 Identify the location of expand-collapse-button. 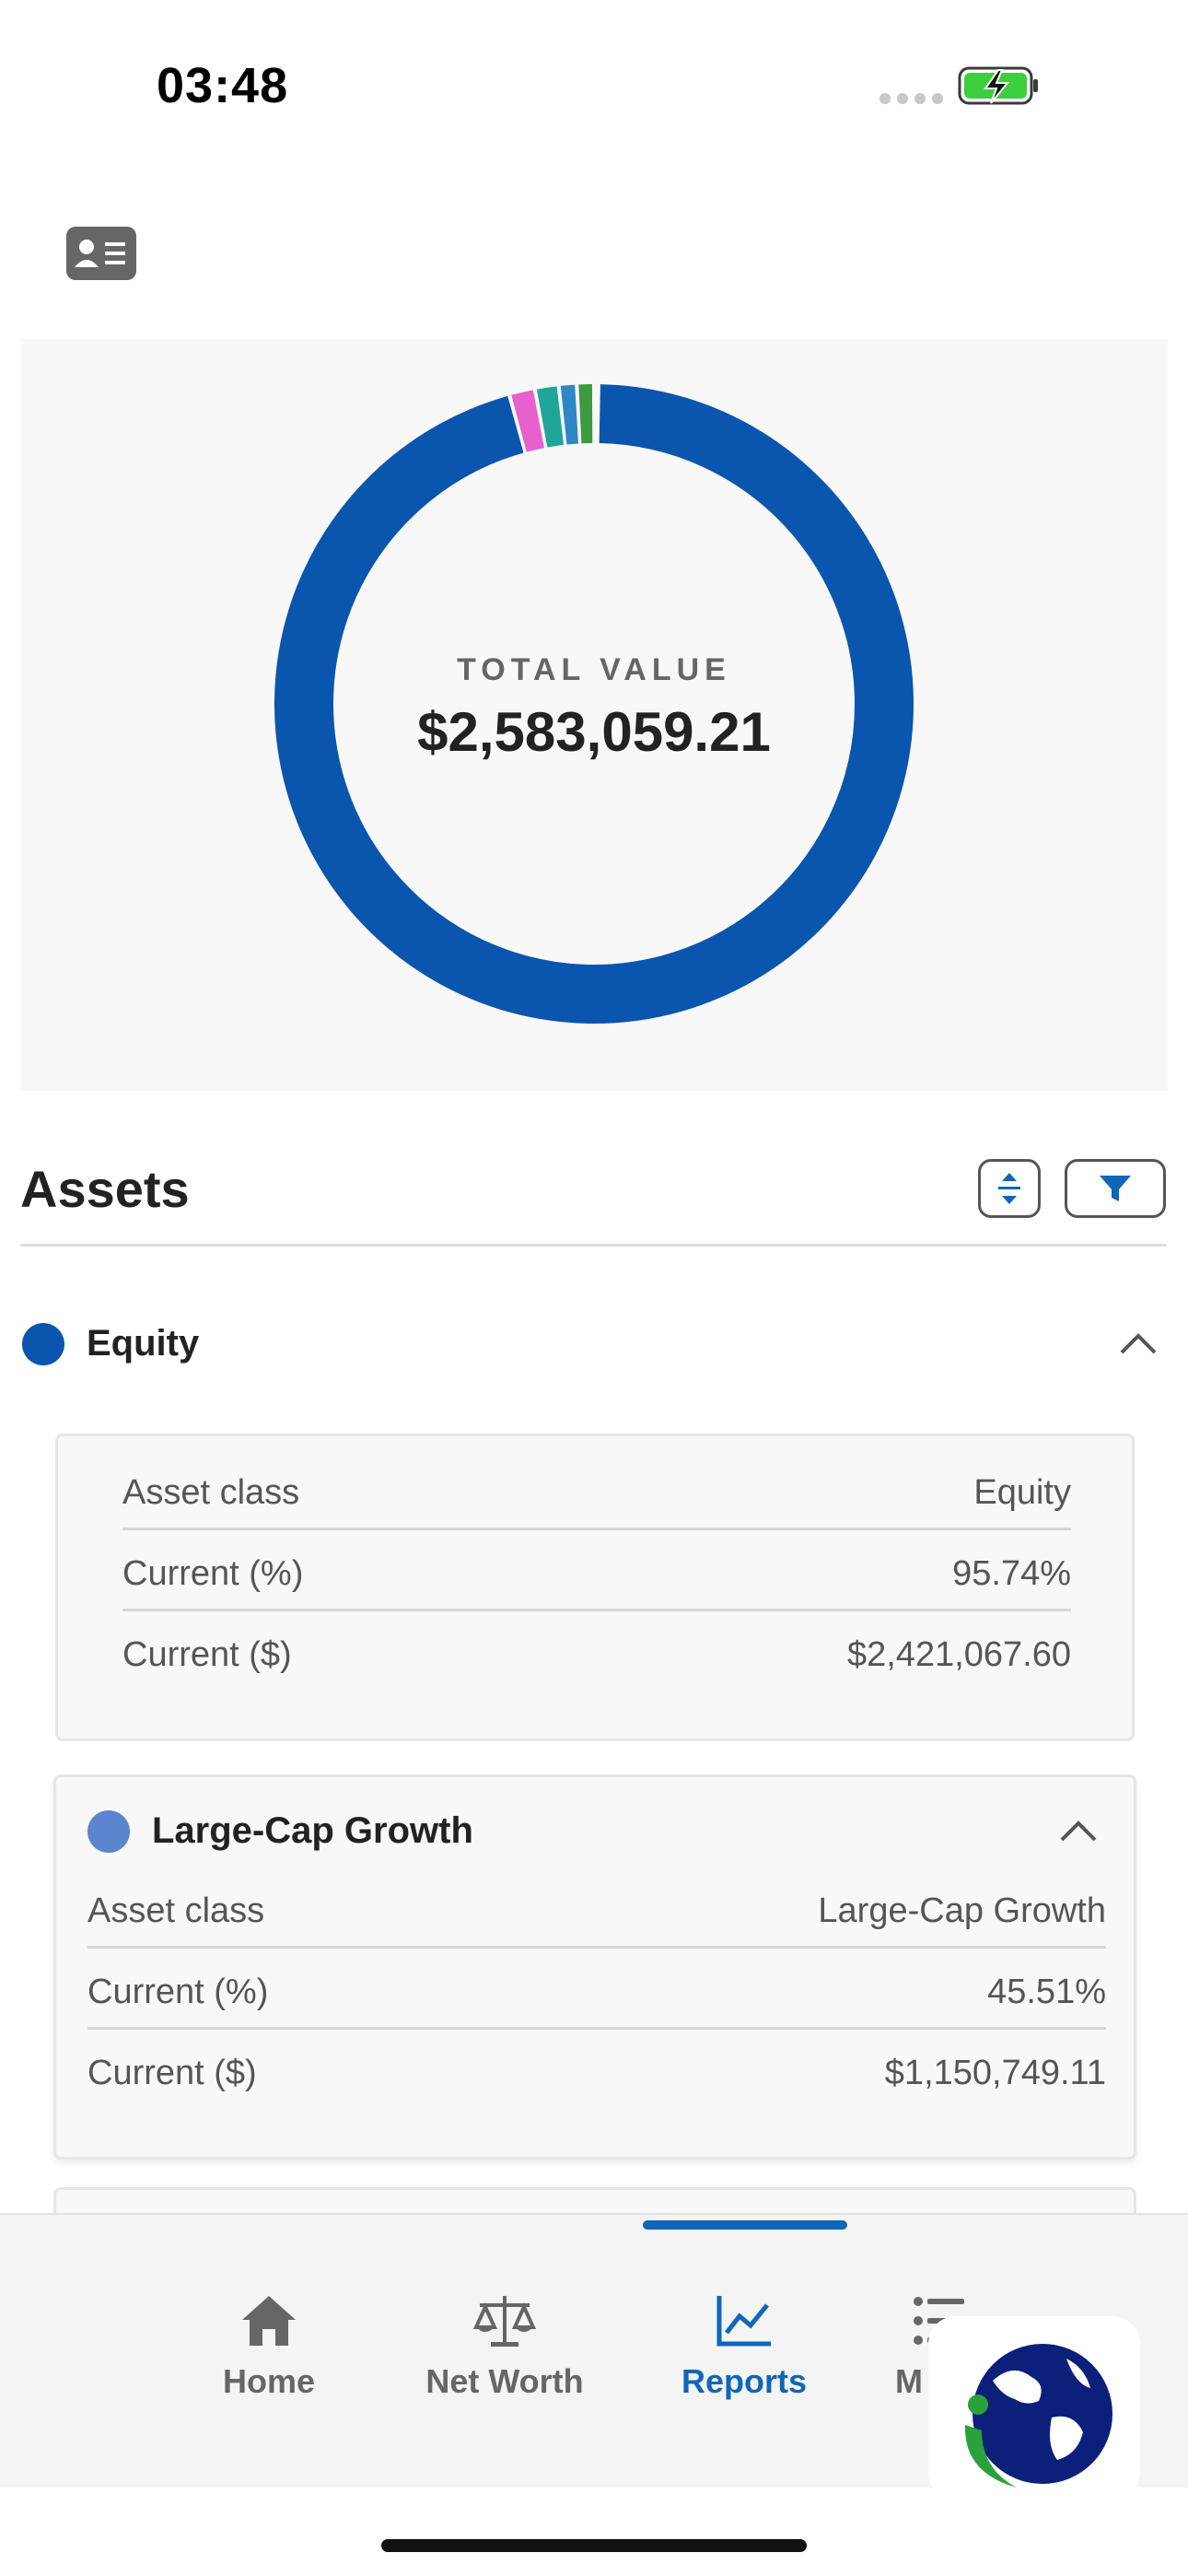
(1010, 1188).